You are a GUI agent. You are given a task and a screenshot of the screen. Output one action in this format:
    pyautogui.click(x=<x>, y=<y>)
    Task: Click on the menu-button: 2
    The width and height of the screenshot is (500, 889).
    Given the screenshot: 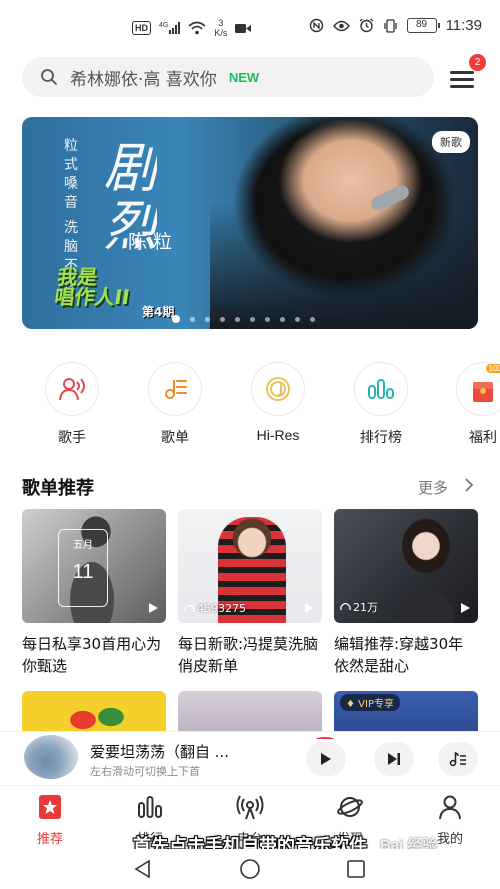 What is the action you would take?
    pyautogui.click(x=466, y=74)
    